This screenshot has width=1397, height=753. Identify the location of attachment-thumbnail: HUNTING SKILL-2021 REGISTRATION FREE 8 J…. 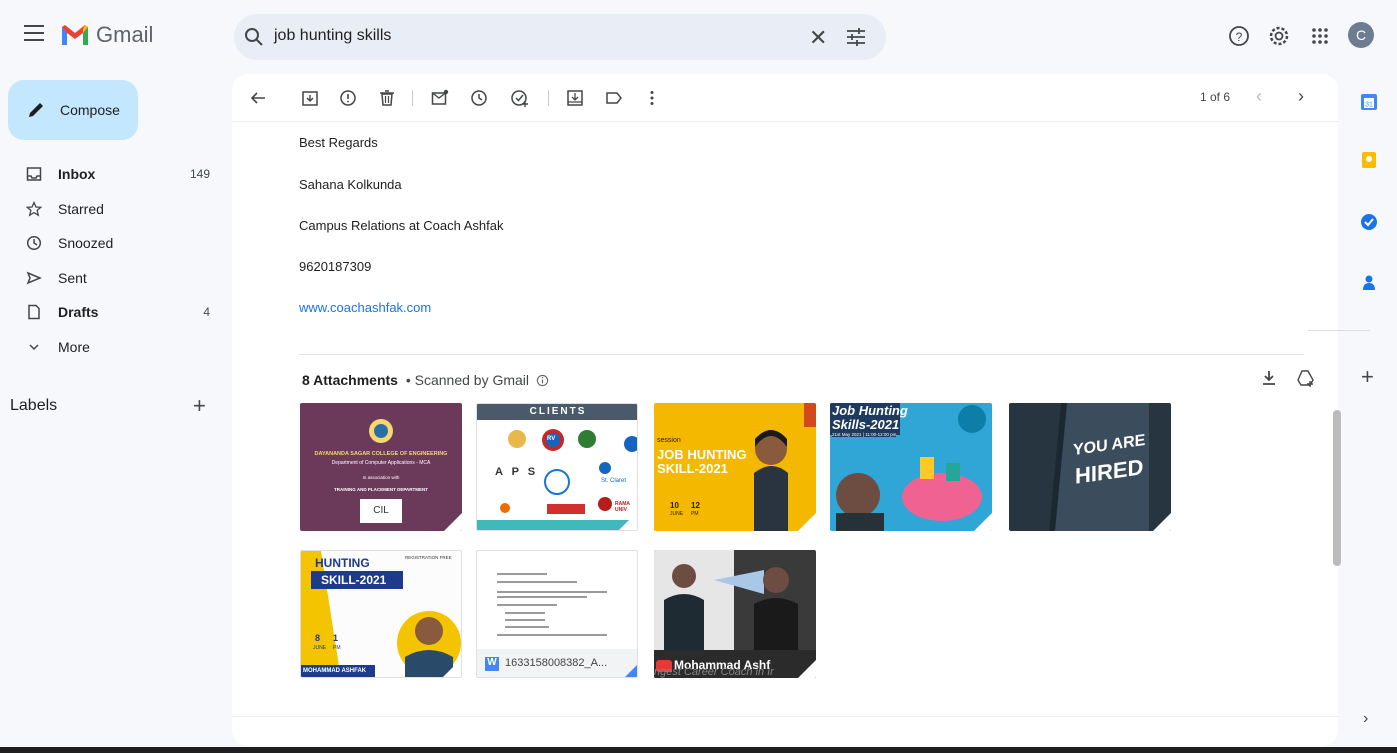
(381, 614).